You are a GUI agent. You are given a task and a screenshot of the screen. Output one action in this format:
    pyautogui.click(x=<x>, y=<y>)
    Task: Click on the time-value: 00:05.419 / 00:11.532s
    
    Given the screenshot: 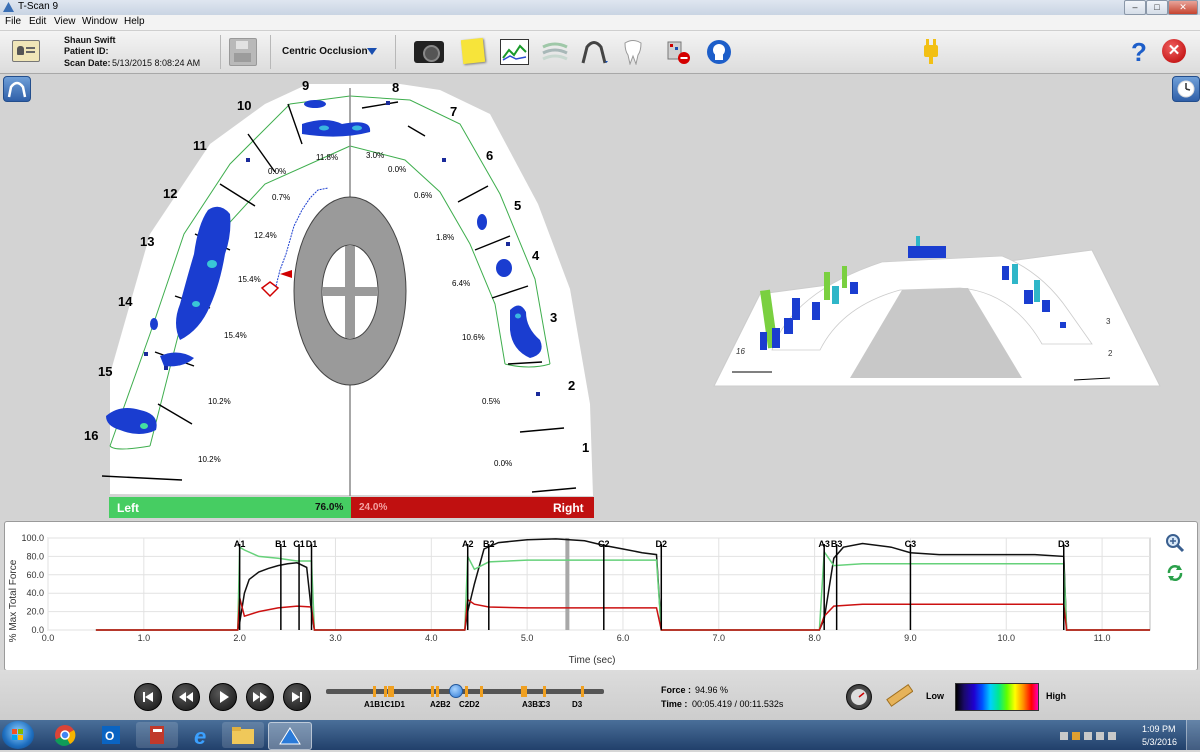 What is the action you would take?
    pyautogui.click(x=738, y=704)
    